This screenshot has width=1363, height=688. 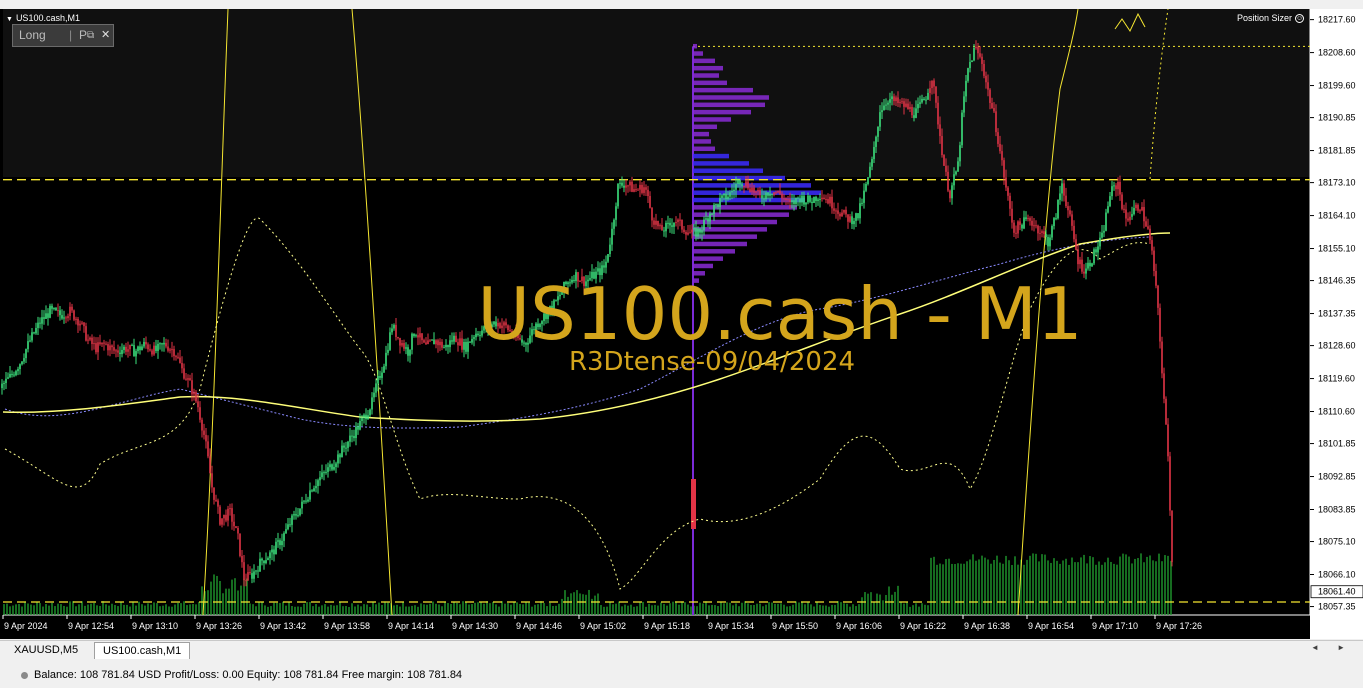 I want to click on tab-scroll-arrows-icon: ◄ ►, so click(x=1332, y=647).